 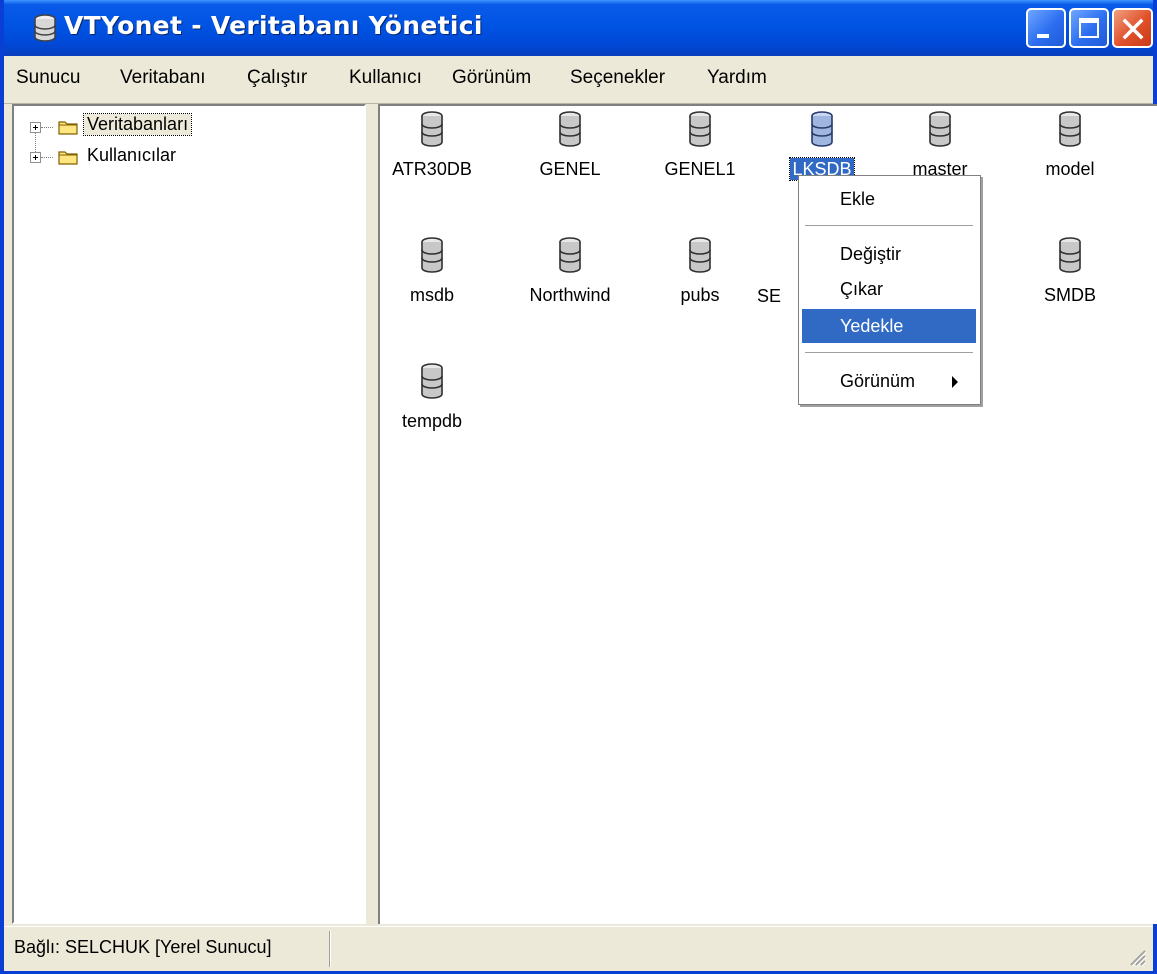 I want to click on maximize-icon, so click(x=1089, y=28).